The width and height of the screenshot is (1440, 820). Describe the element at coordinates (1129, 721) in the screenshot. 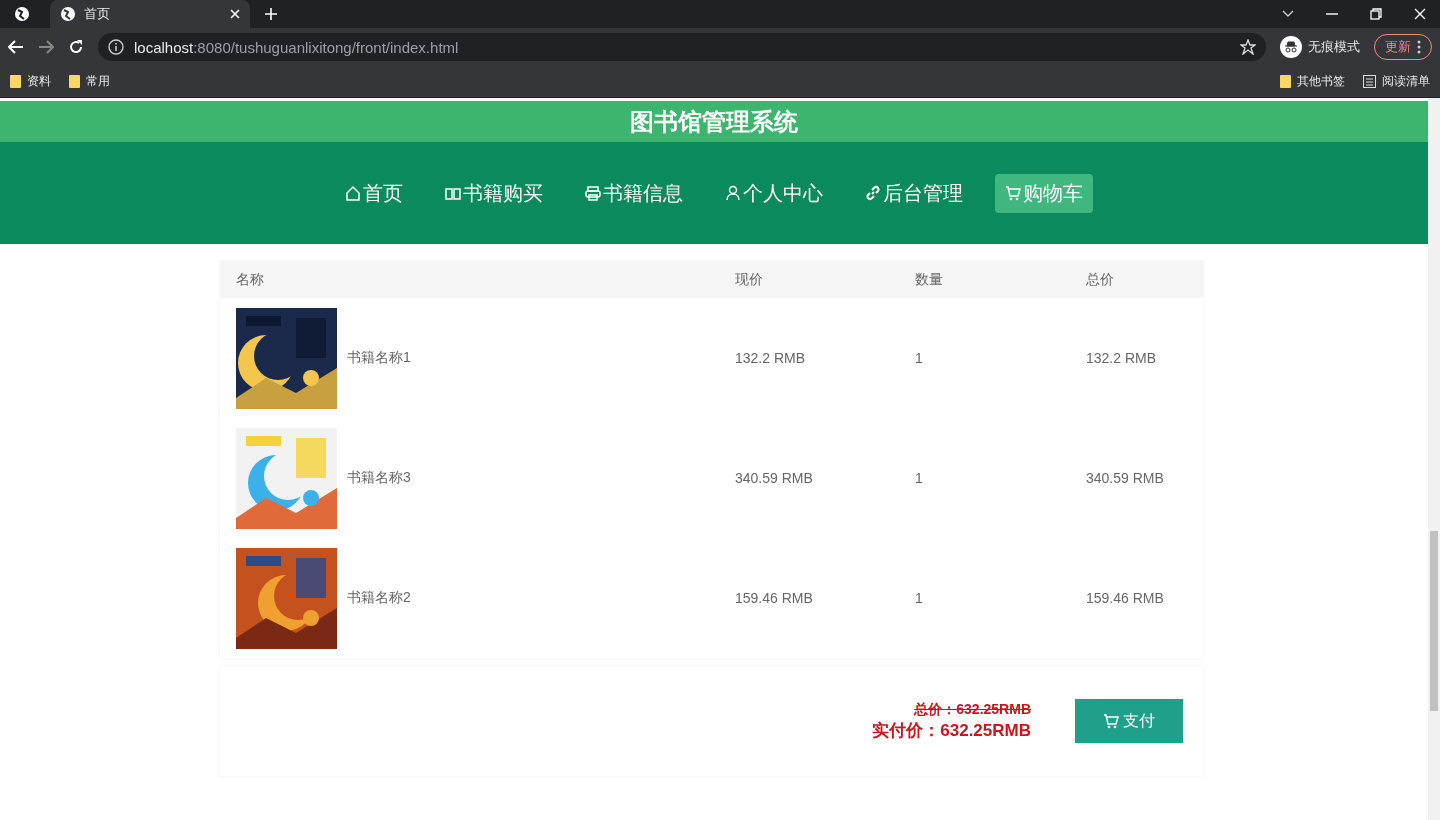

I see `pay-button: 支付` at that location.